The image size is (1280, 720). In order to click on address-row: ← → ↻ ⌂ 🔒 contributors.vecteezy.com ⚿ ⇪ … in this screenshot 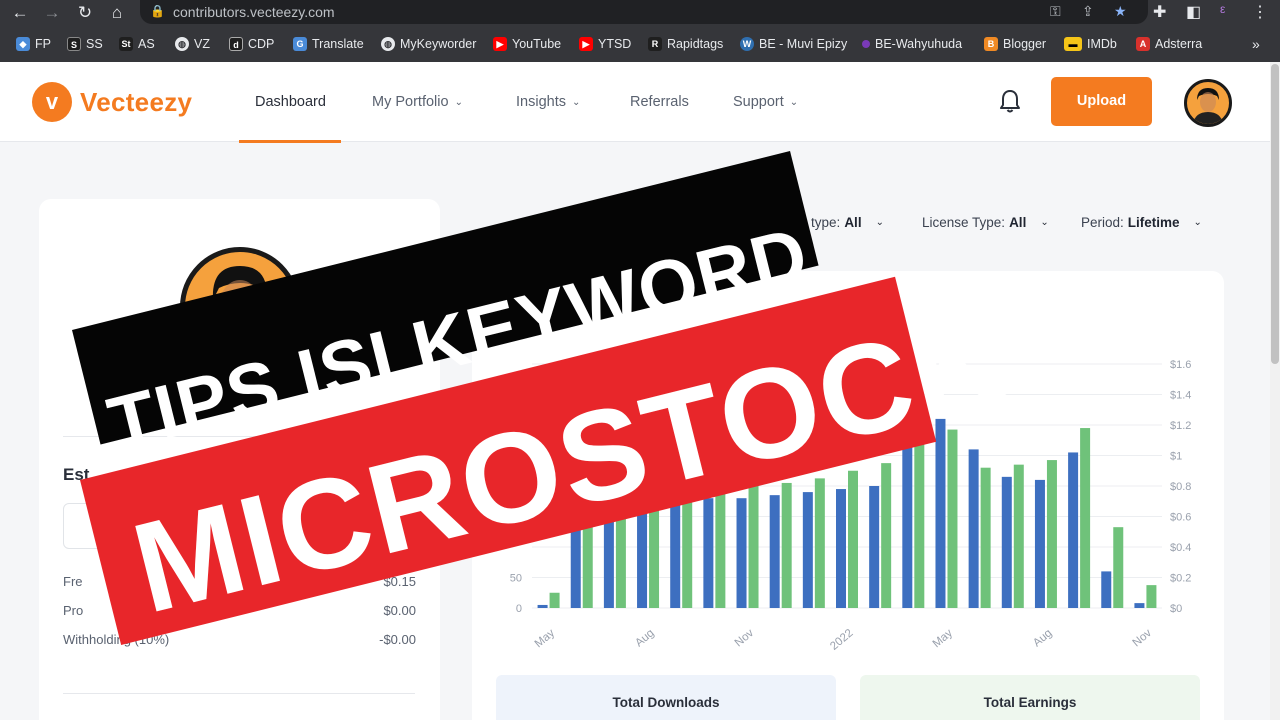, I will do `click(640, 13)`.